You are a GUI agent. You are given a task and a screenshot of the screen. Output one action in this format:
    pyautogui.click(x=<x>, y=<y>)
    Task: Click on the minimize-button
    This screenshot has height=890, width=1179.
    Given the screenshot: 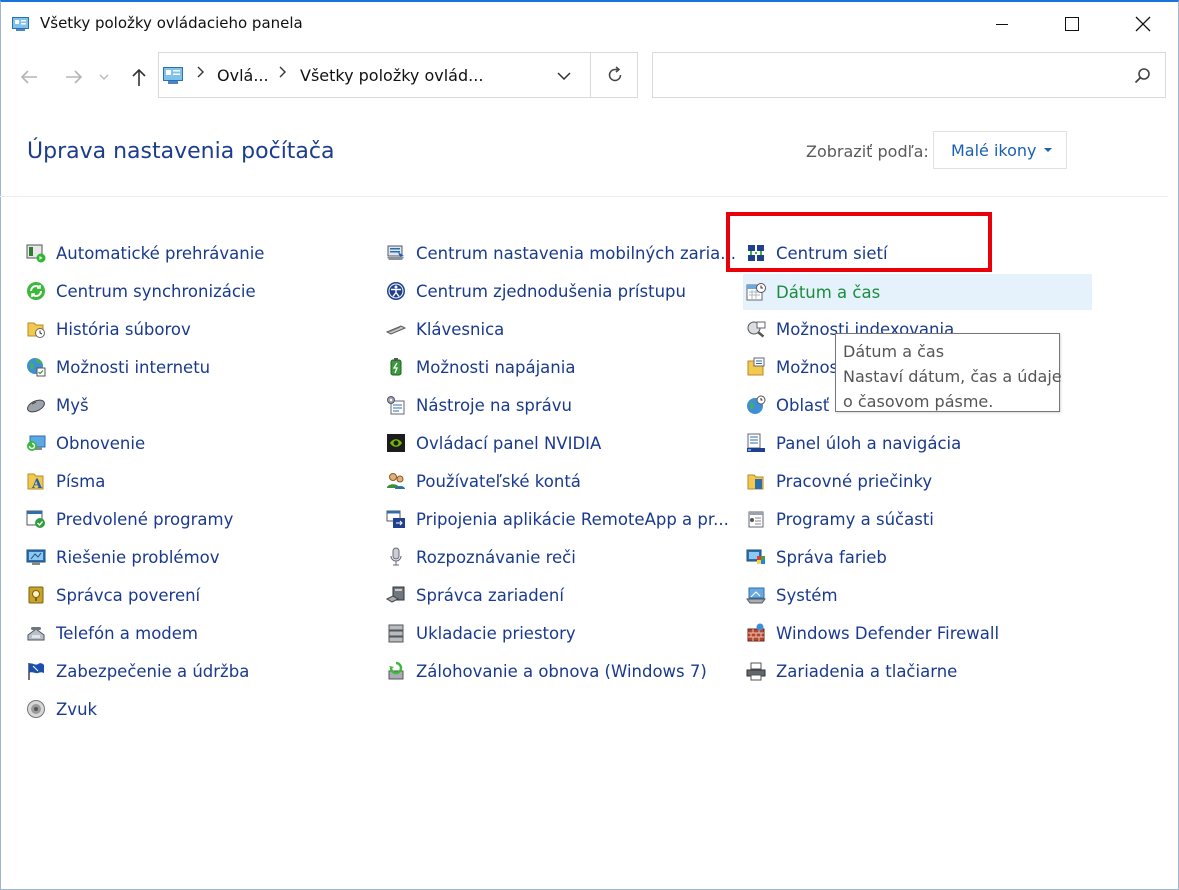 What is the action you would take?
    pyautogui.click(x=1002, y=24)
    